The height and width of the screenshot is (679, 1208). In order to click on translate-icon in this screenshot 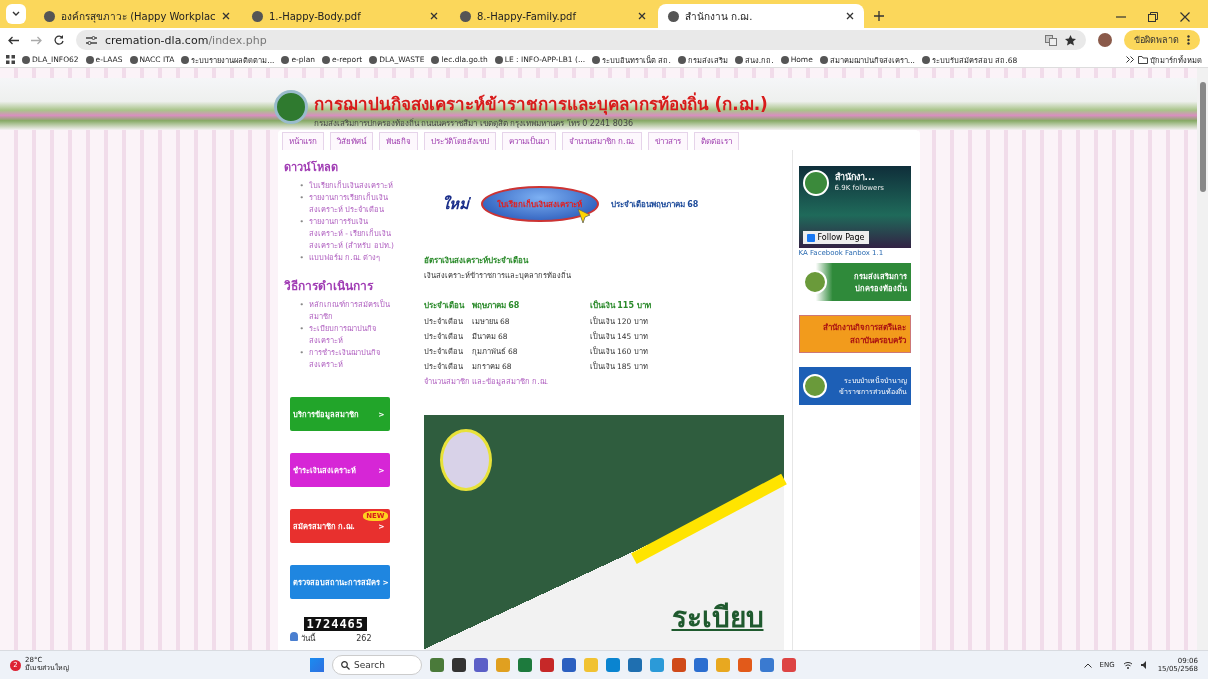, I will do `click(1051, 40)`.